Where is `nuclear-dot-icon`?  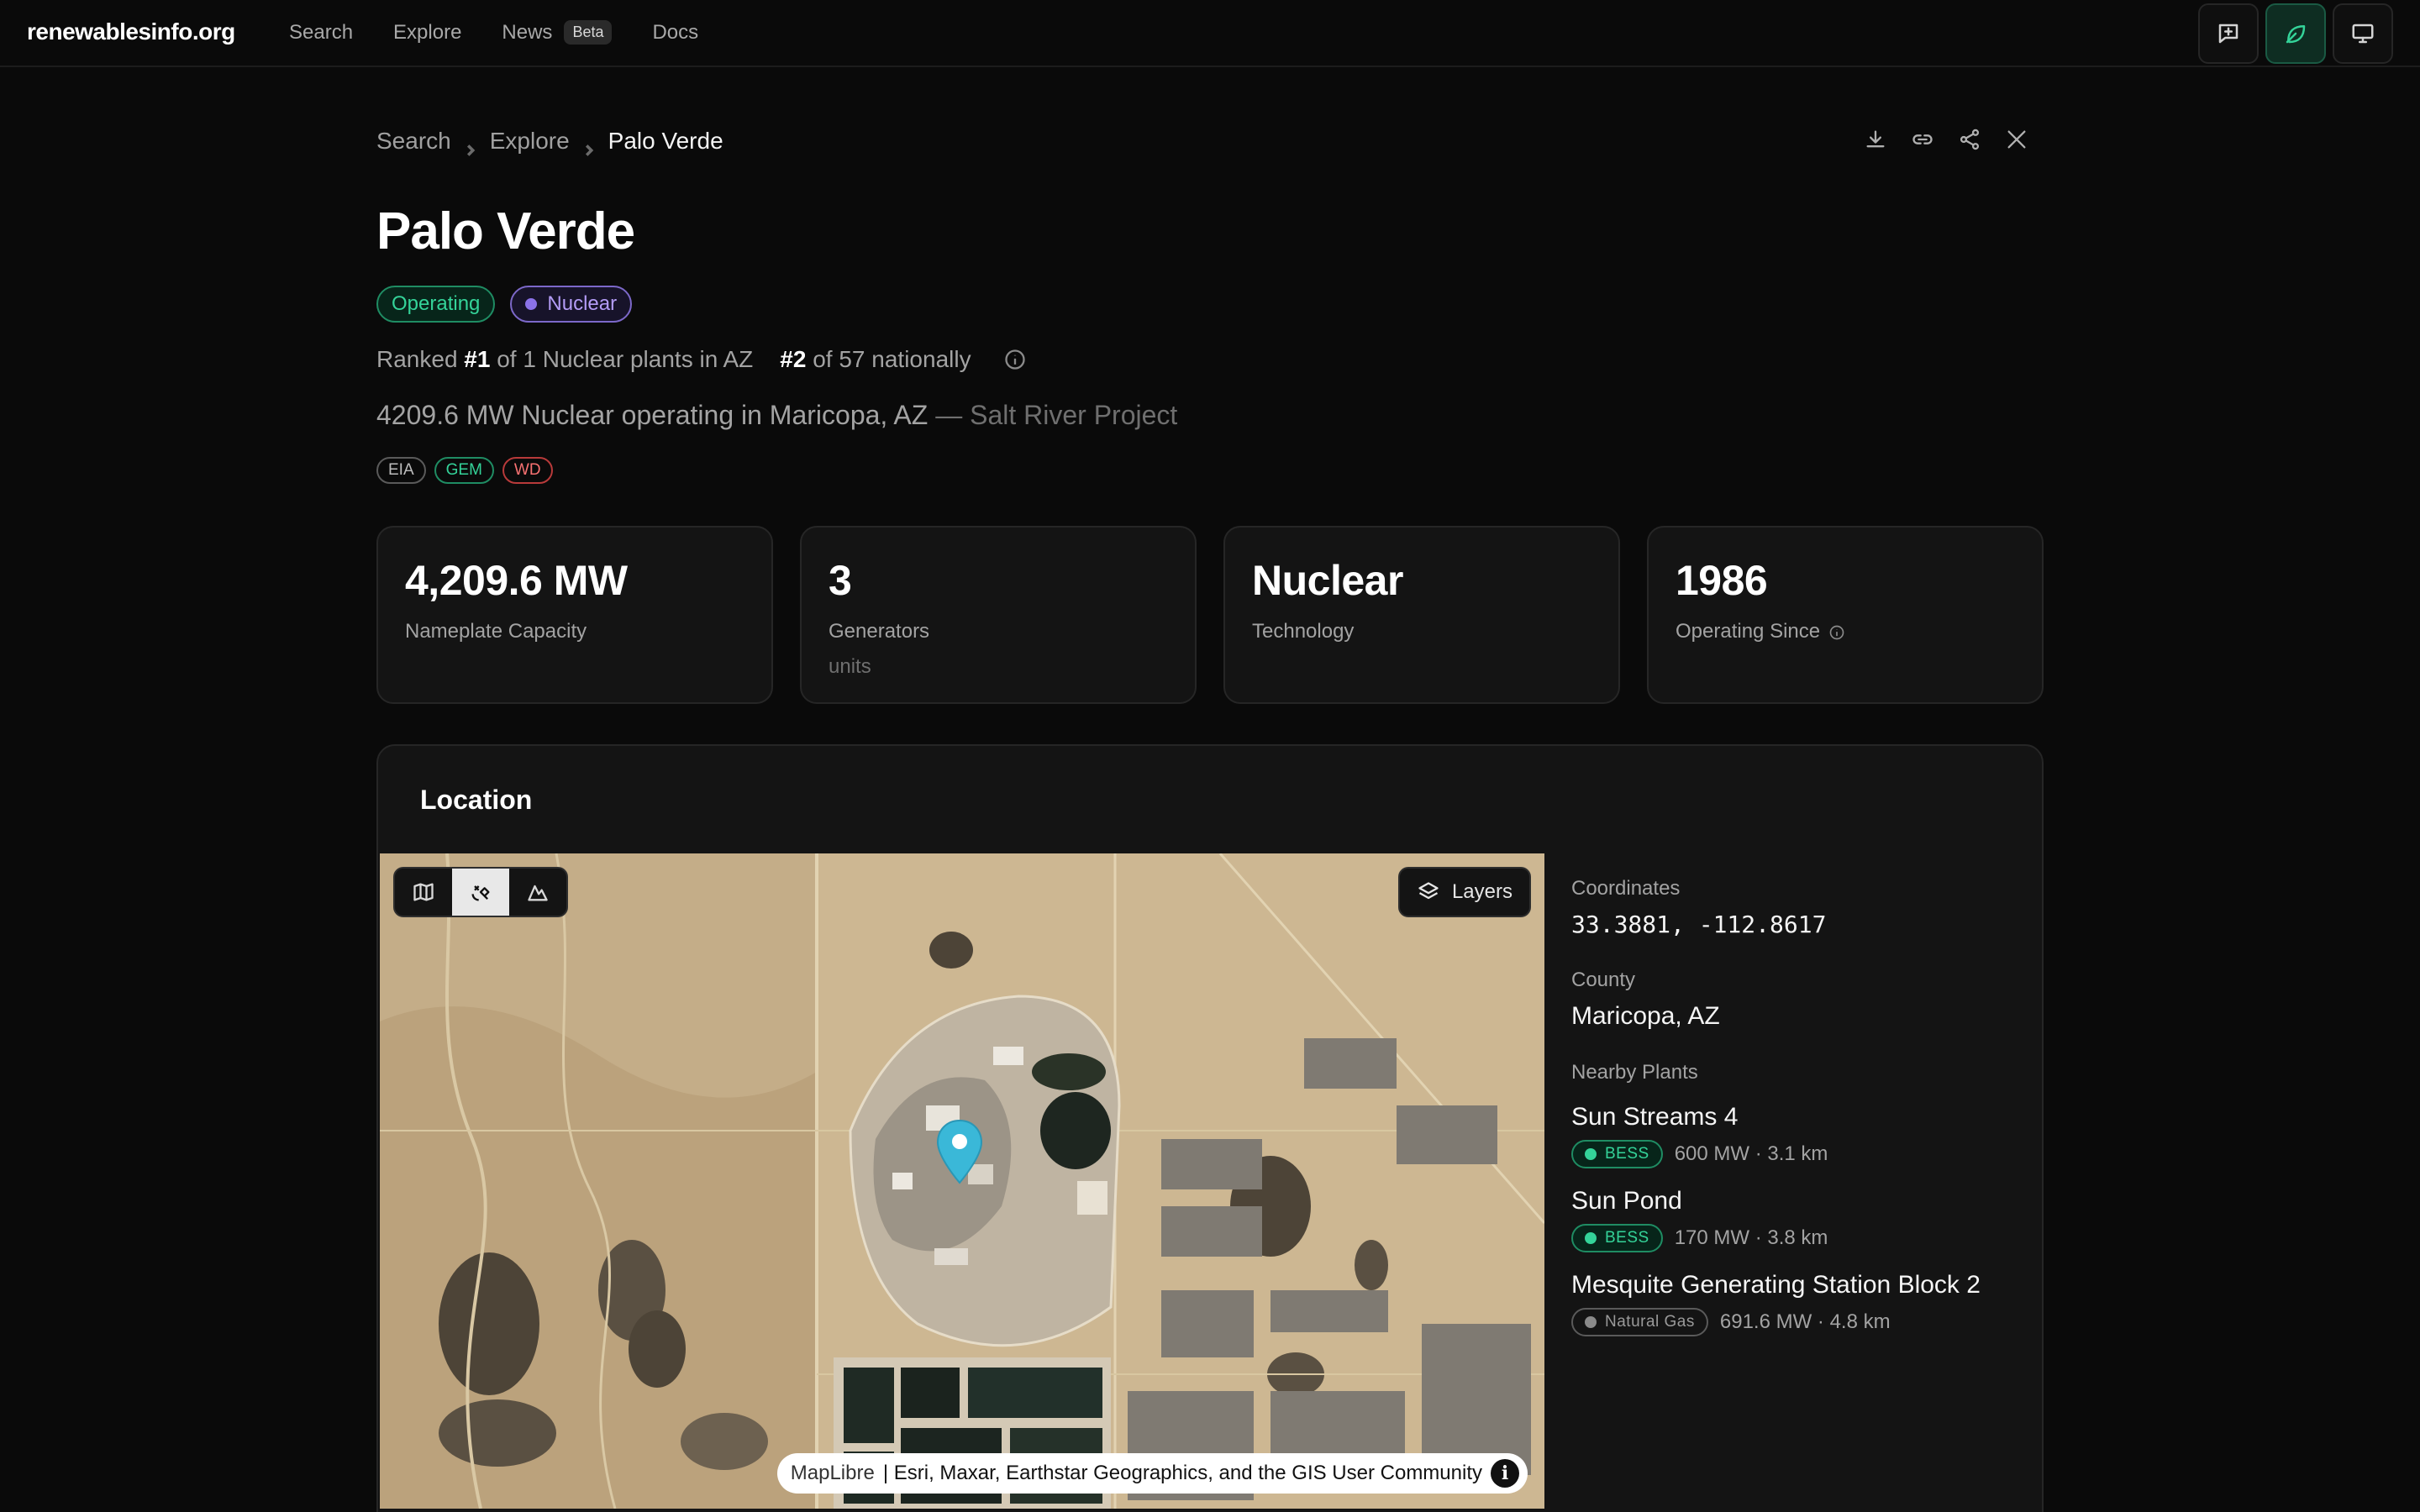
nuclear-dot-icon is located at coordinates (531, 304).